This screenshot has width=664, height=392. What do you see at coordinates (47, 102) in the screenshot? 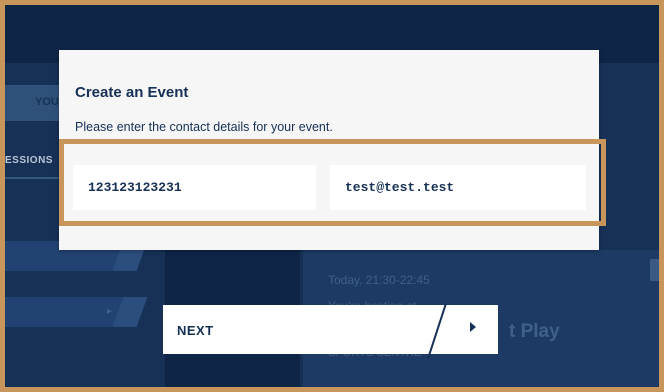
I see `background-tab-label: YOU` at bounding box center [47, 102].